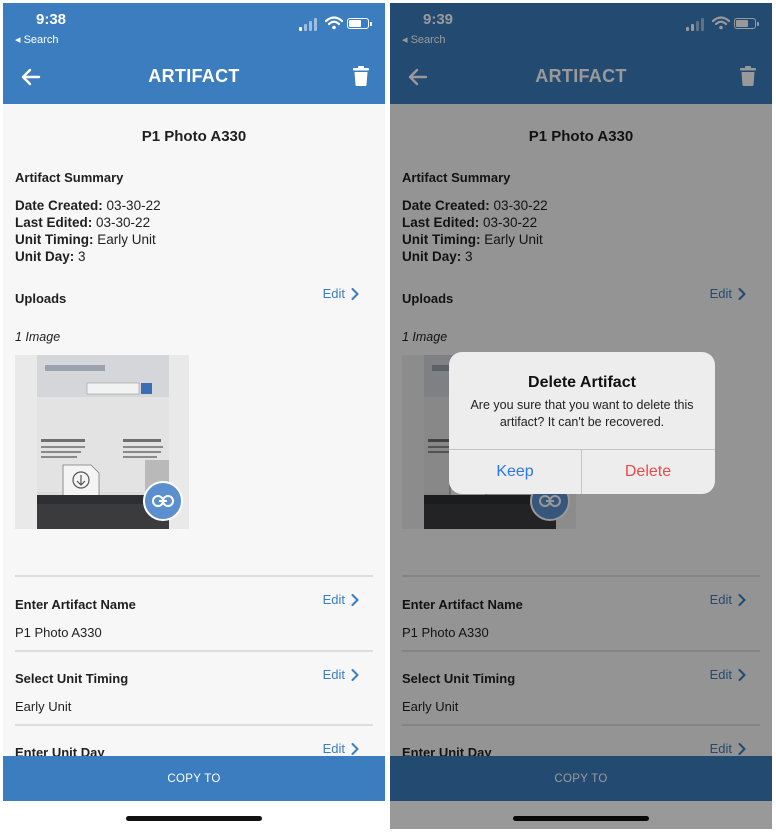 The height and width of the screenshot is (832, 776). I want to click on date-created-label: Date Created:, so click(59, 205).